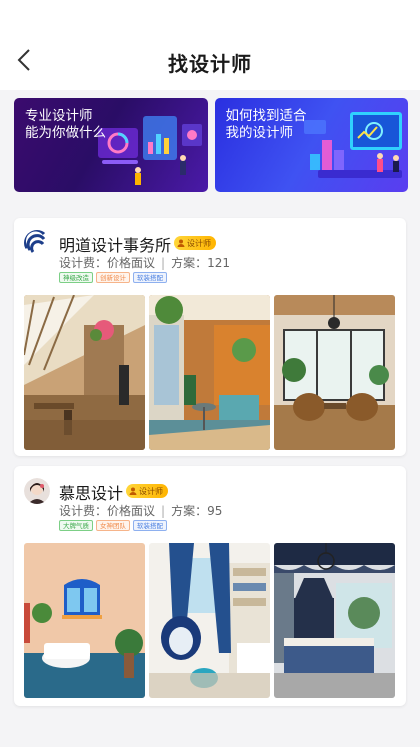 This screenshot has height=747, width=420. I want to click on banner-text: 专业设计师 能为你做什么, so click(65, 124).